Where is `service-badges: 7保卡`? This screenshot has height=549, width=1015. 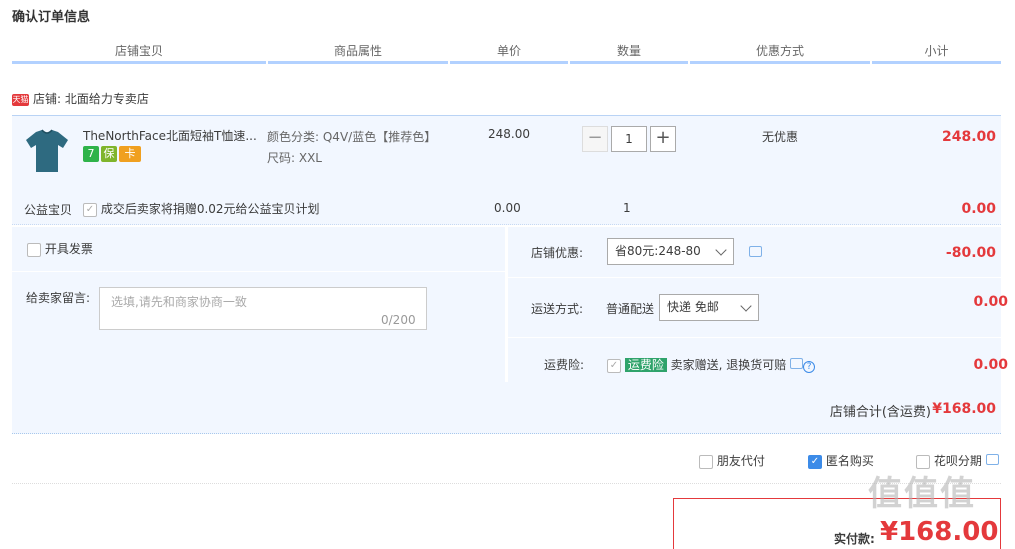
service-badges: 7保卡 is located at coordinates (113, 154).